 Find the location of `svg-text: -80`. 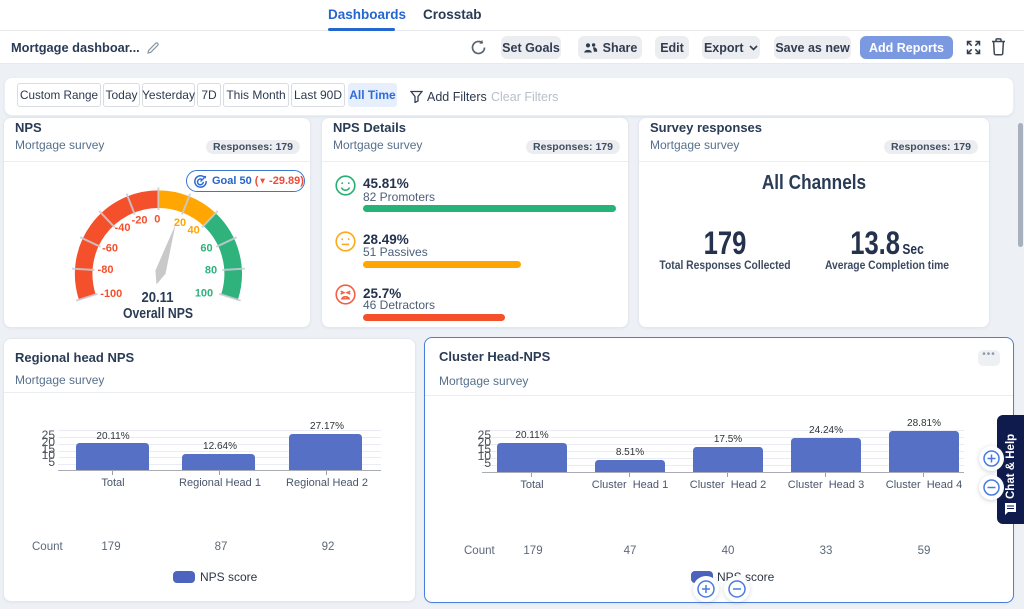

svg-text: -80 is located at coordinates (106, 270).